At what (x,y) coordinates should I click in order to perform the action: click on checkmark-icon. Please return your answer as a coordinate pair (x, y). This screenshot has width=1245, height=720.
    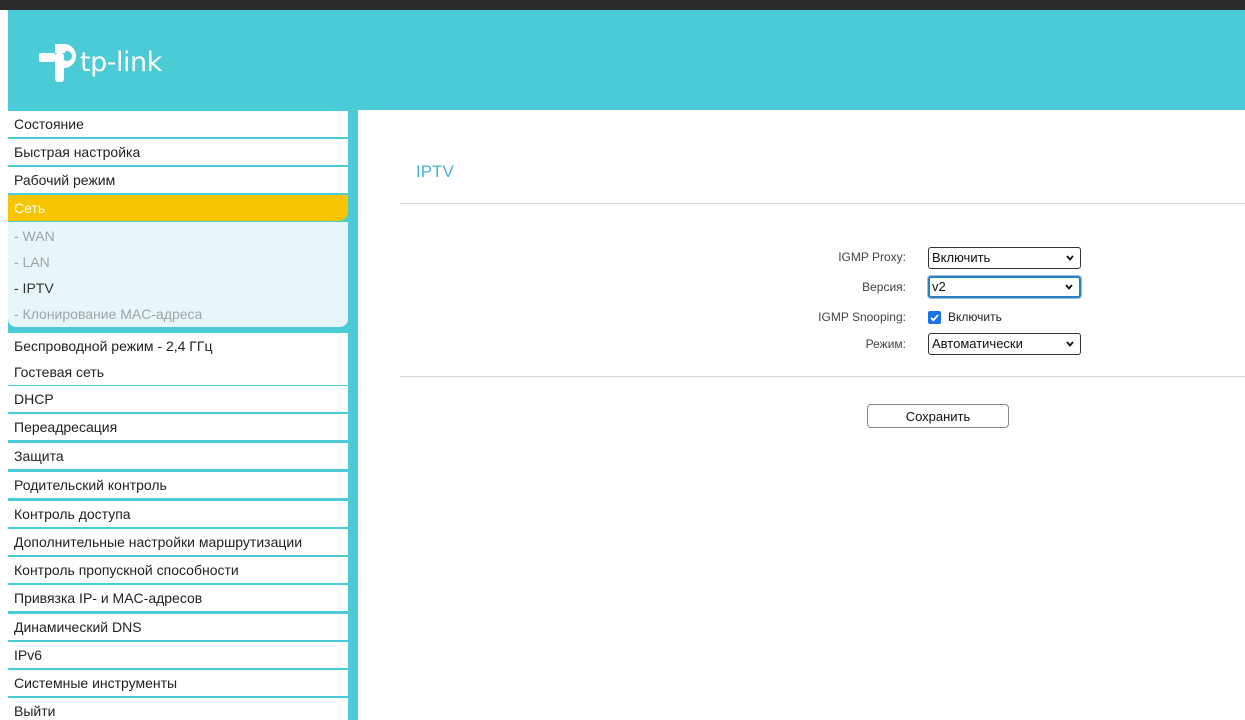
    Looking at the image, I should click on (934, 318).